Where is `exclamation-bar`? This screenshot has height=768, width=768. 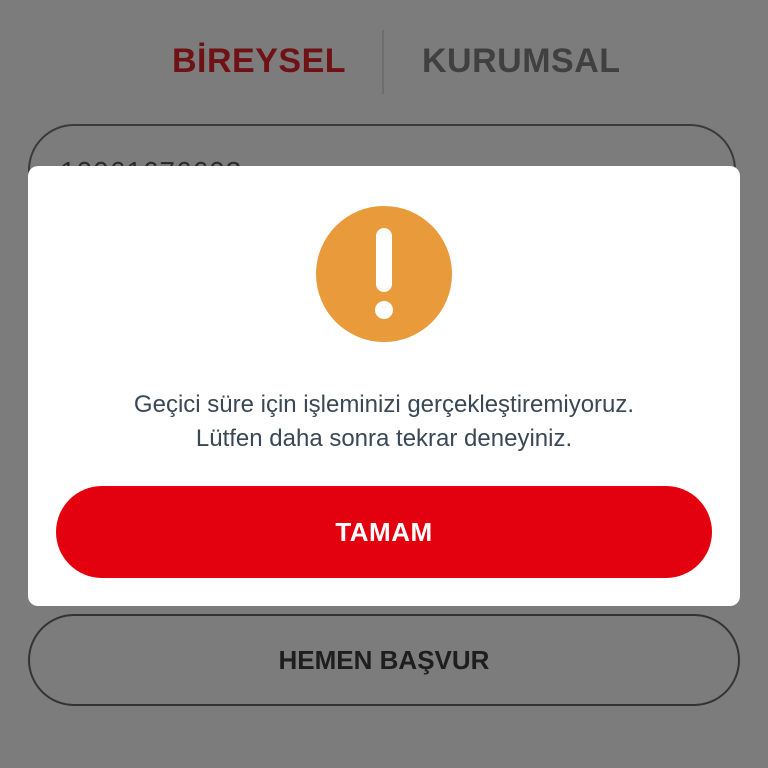 exclamation-bar is located at coordinates (384, 260).